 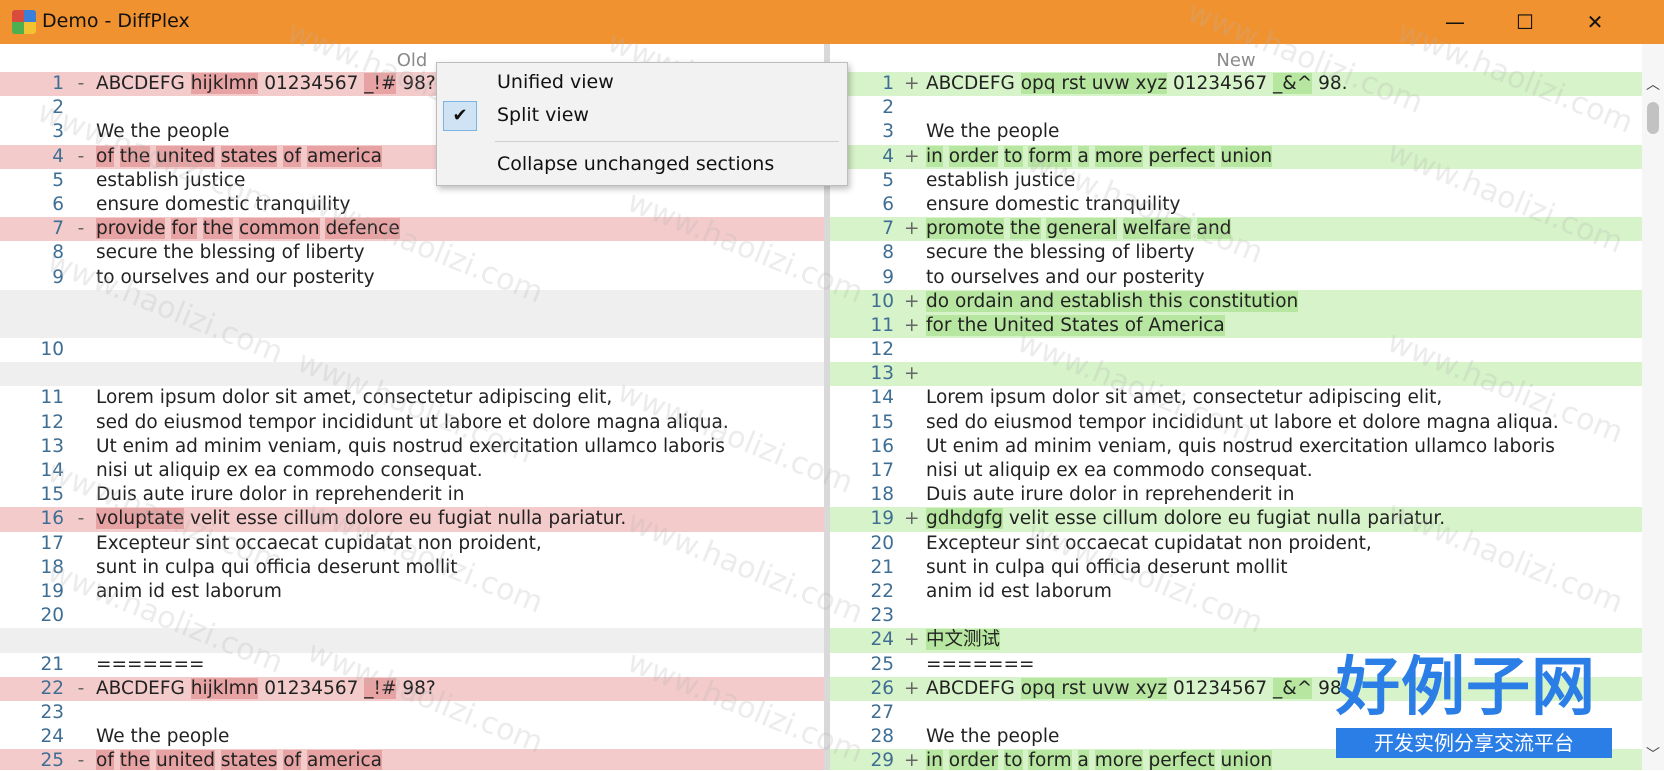 What do you see at coordinates (131, 229) in the screenshot?
I see `changed-word: provide` at bounding box center [131, 229].